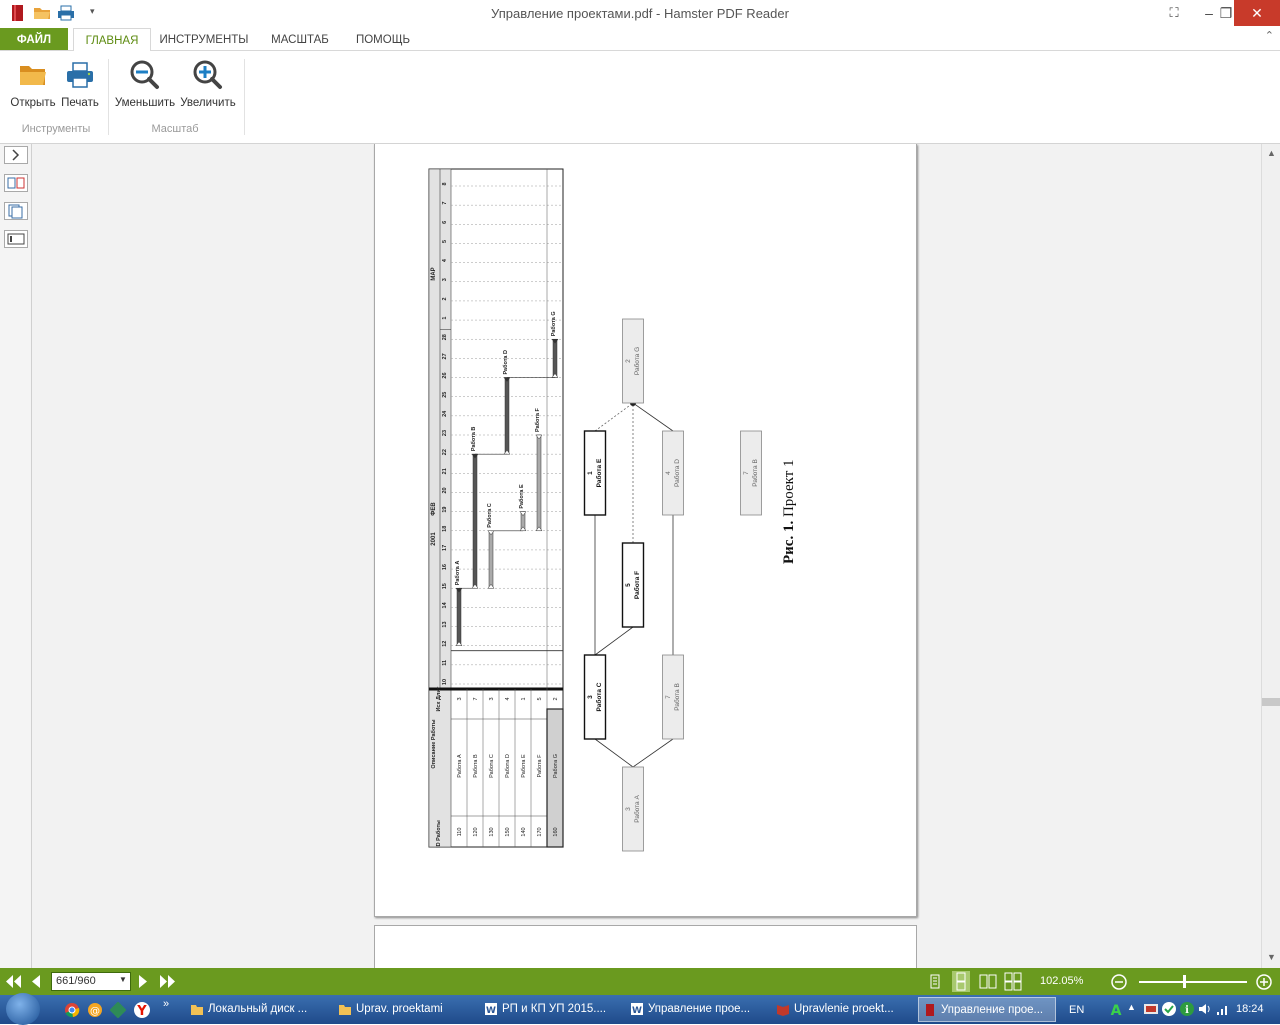 This screenshot has height=1025, width=1280. I want to click on signal-icon, so click(1223, 1009).